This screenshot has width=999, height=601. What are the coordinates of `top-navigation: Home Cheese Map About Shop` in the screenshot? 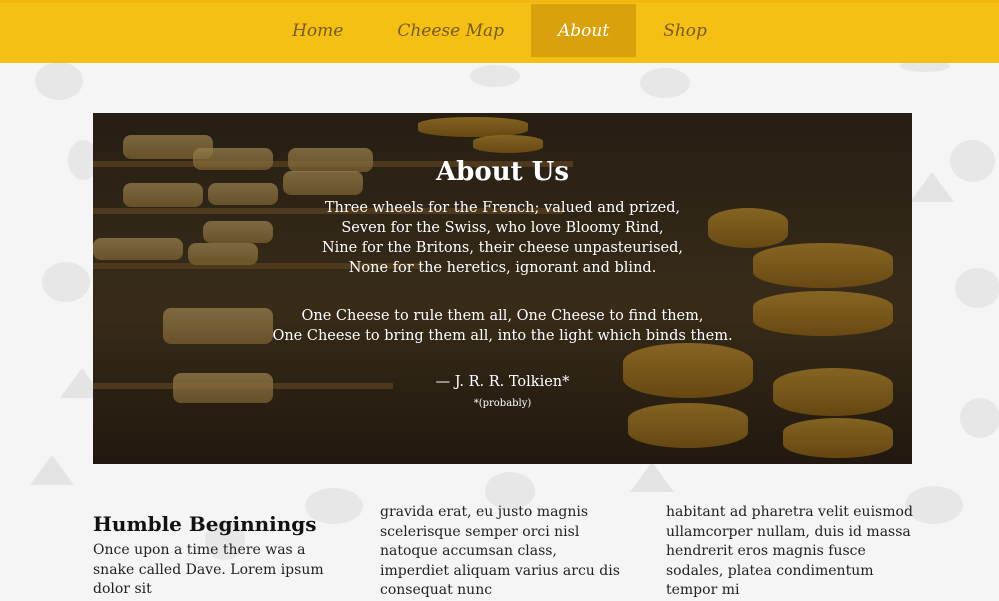 It's located at (499, 31).